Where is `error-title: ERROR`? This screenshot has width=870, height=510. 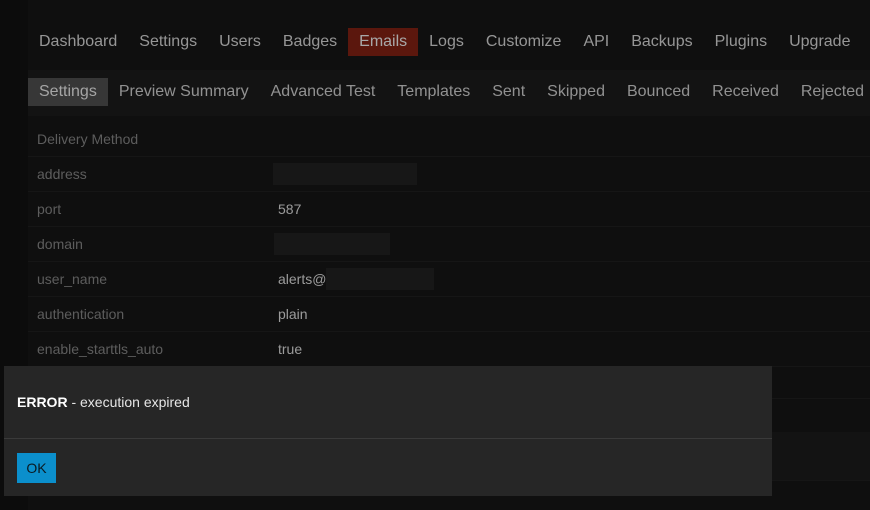
error-title: ERROR is located at coordinates (42, 402).